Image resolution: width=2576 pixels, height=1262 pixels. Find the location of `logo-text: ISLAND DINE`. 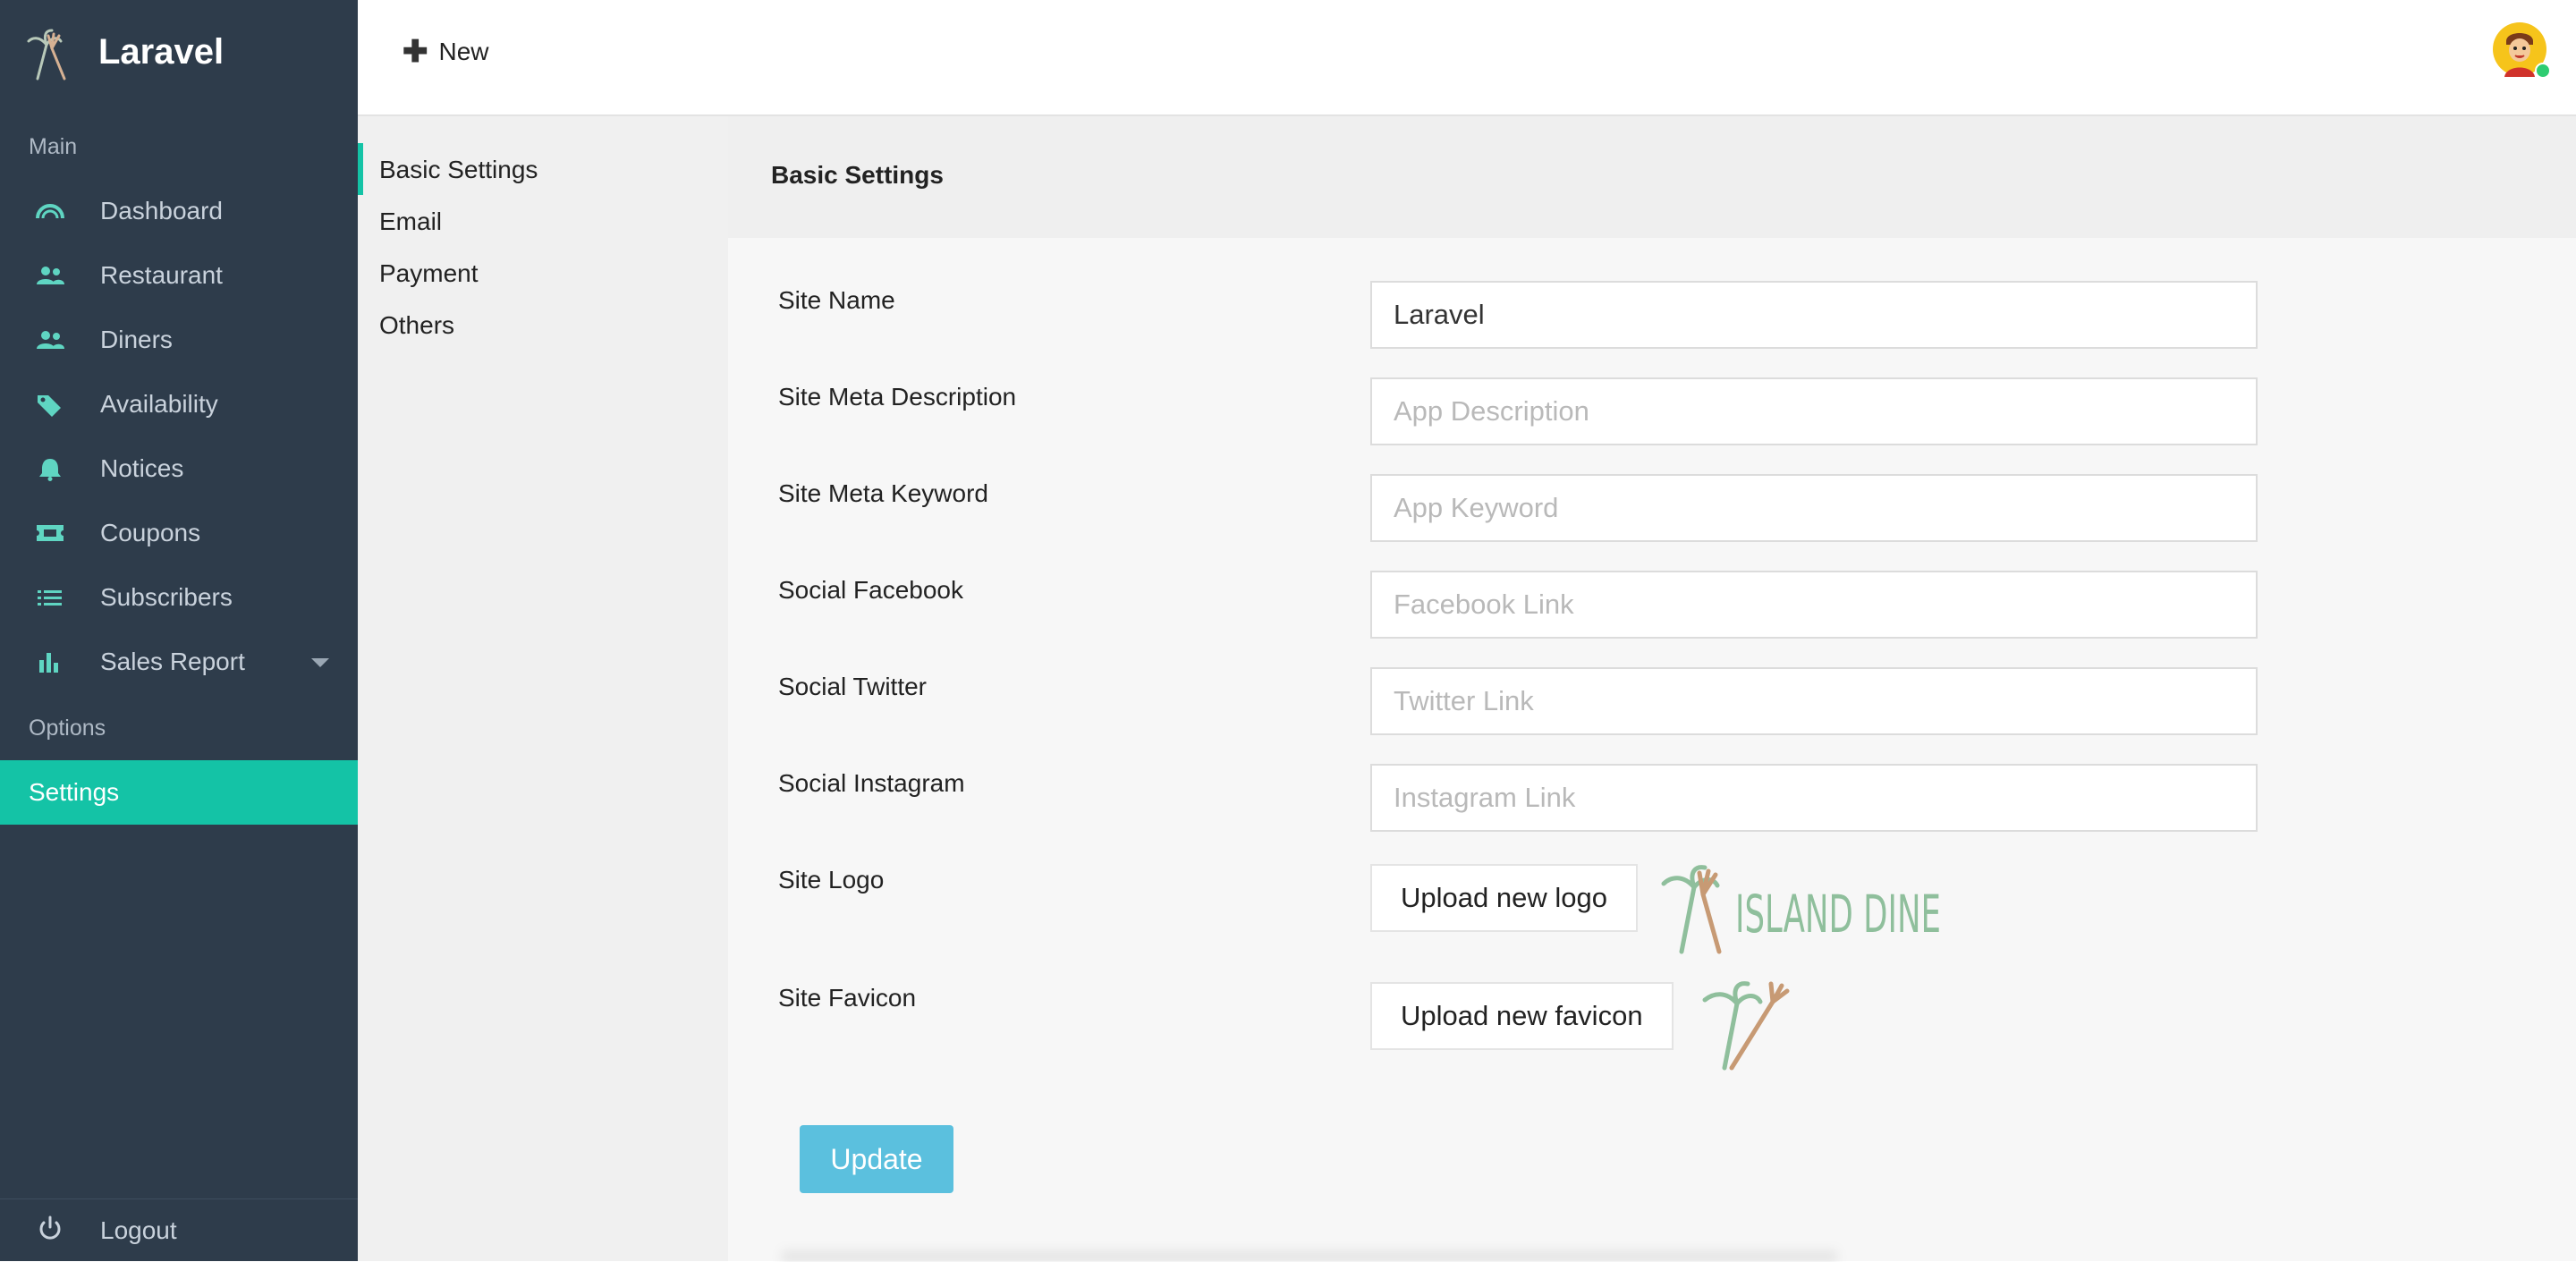

logo-text: ISLAND DINE is located at coordinates (1838, 914).